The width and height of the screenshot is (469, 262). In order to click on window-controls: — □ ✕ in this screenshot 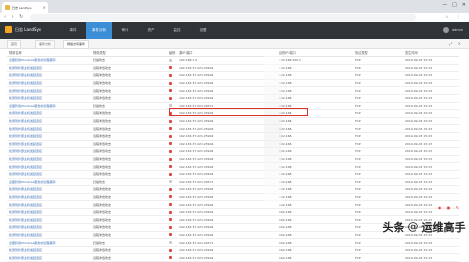, I will do `click(454, 5)`.